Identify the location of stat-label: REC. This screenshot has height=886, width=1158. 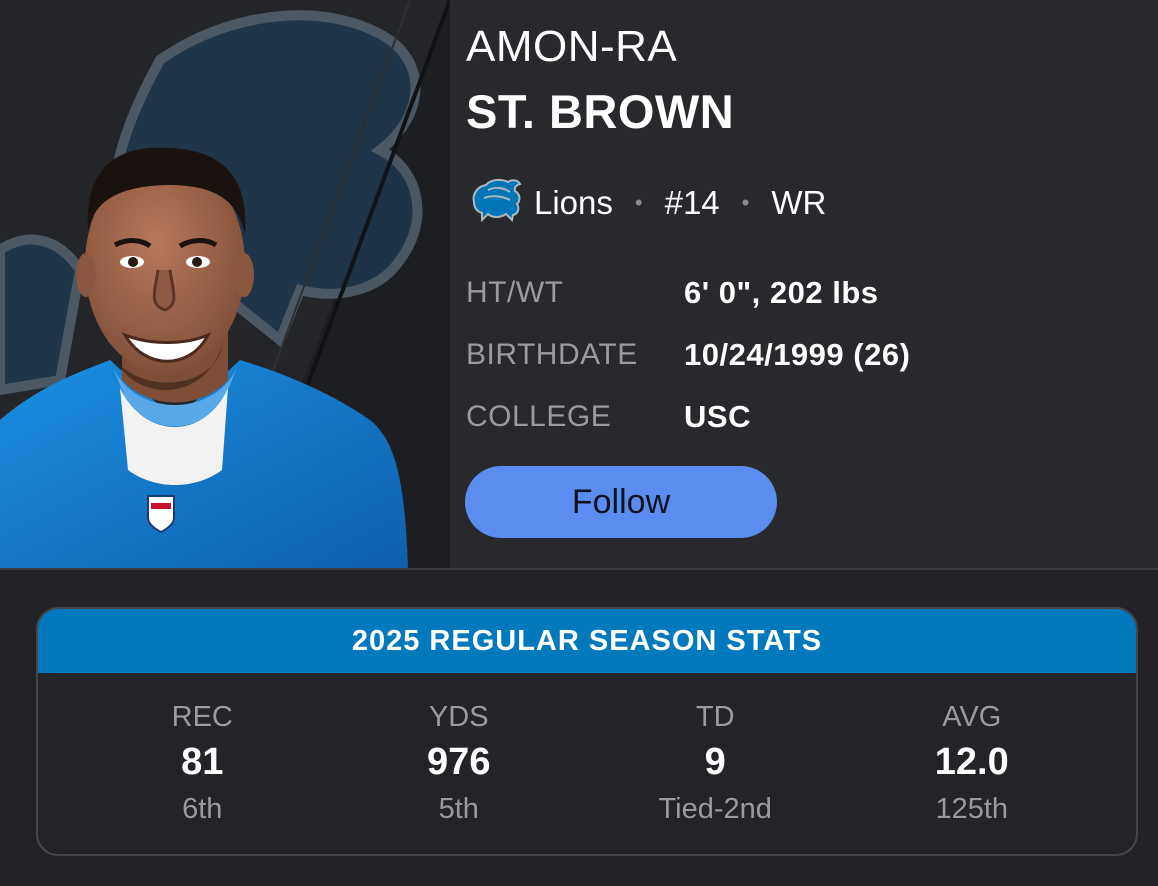
(202, 717).